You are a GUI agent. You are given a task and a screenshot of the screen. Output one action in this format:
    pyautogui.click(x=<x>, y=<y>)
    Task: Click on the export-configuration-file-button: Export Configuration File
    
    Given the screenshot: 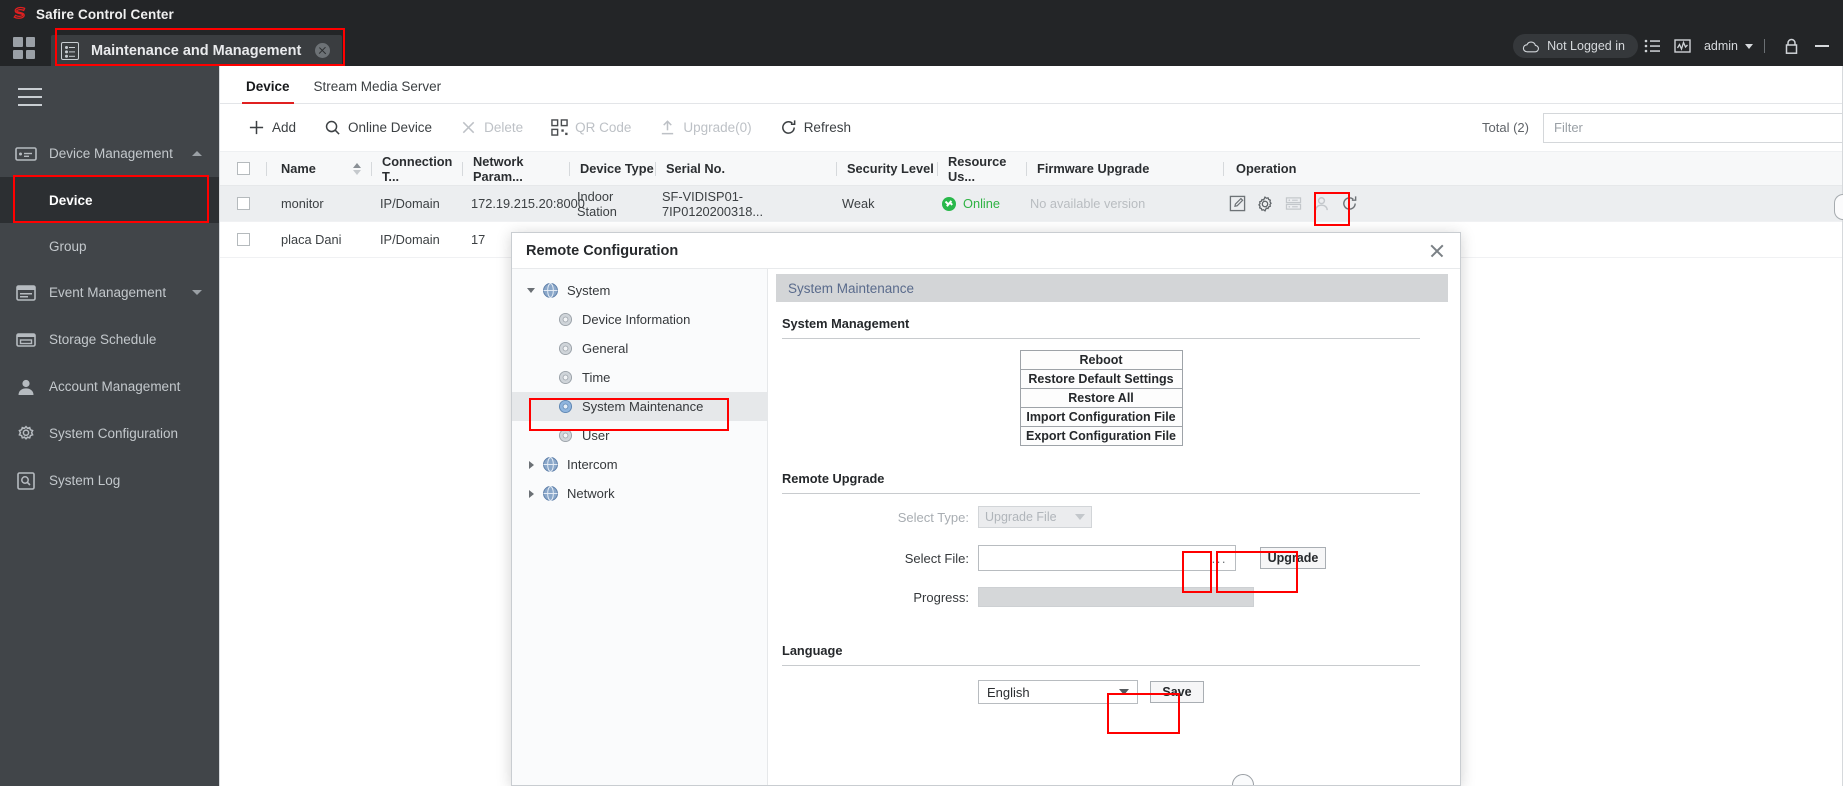 What is the action you would take?
    pyautogui.click(x=1101, y=436)
    